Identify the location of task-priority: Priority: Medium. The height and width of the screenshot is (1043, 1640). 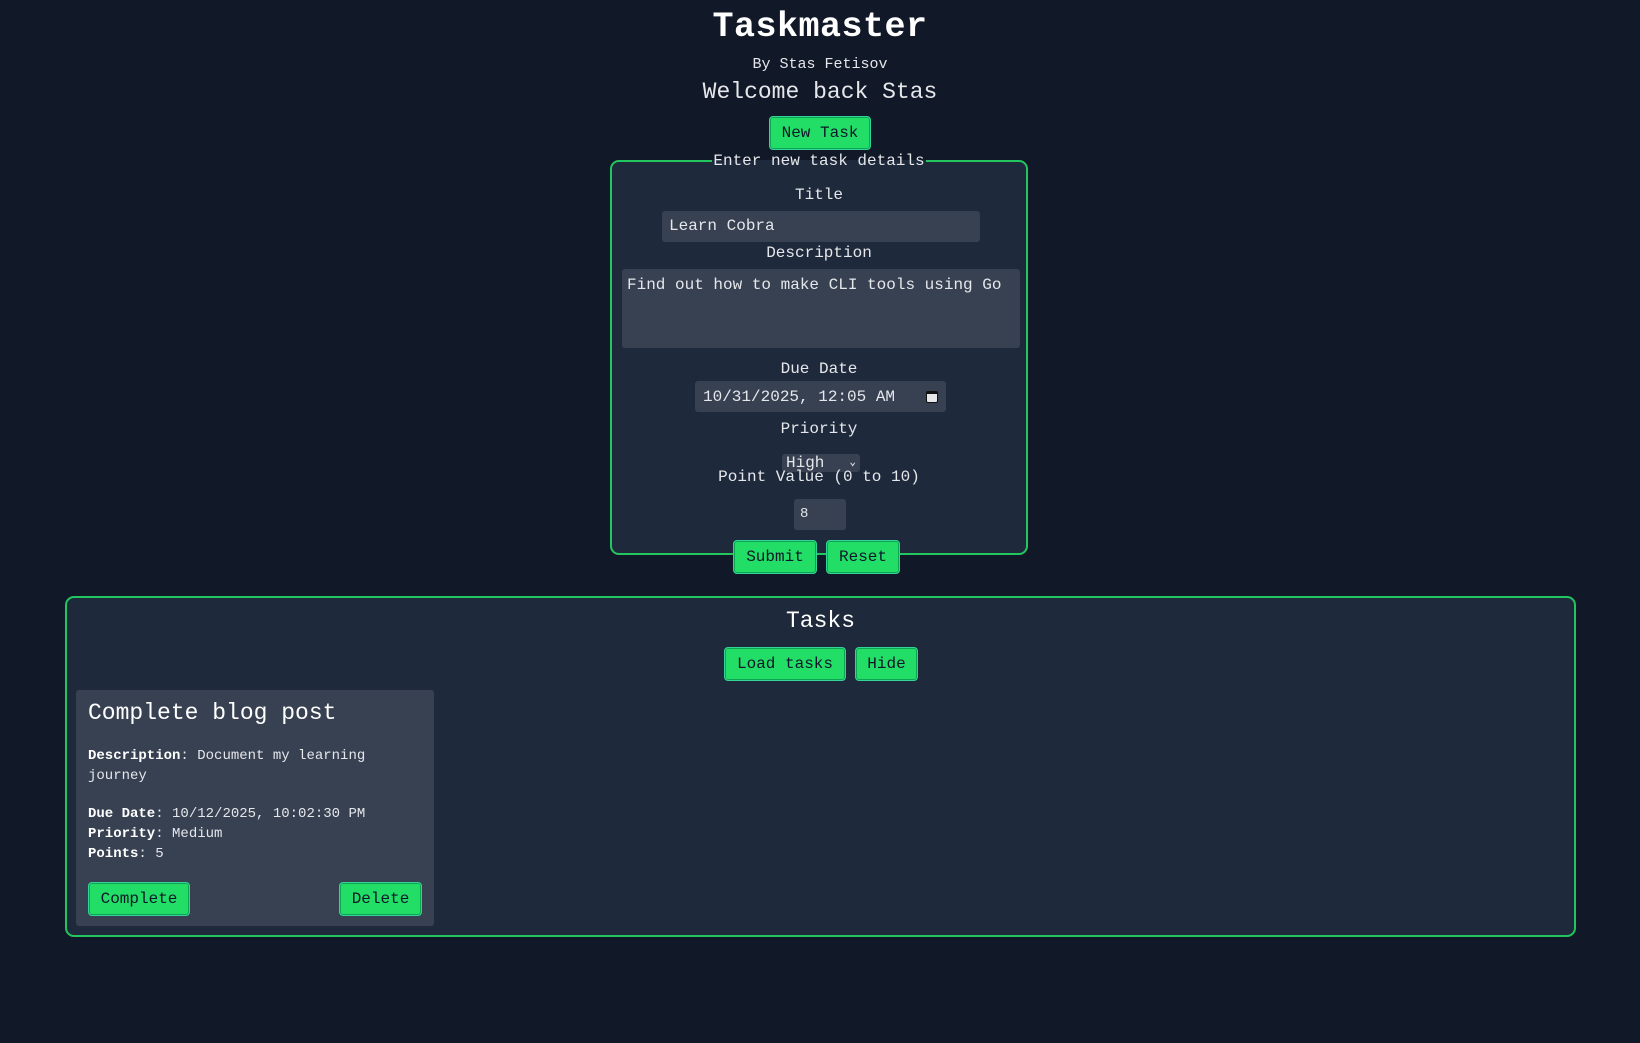
(155, 834).